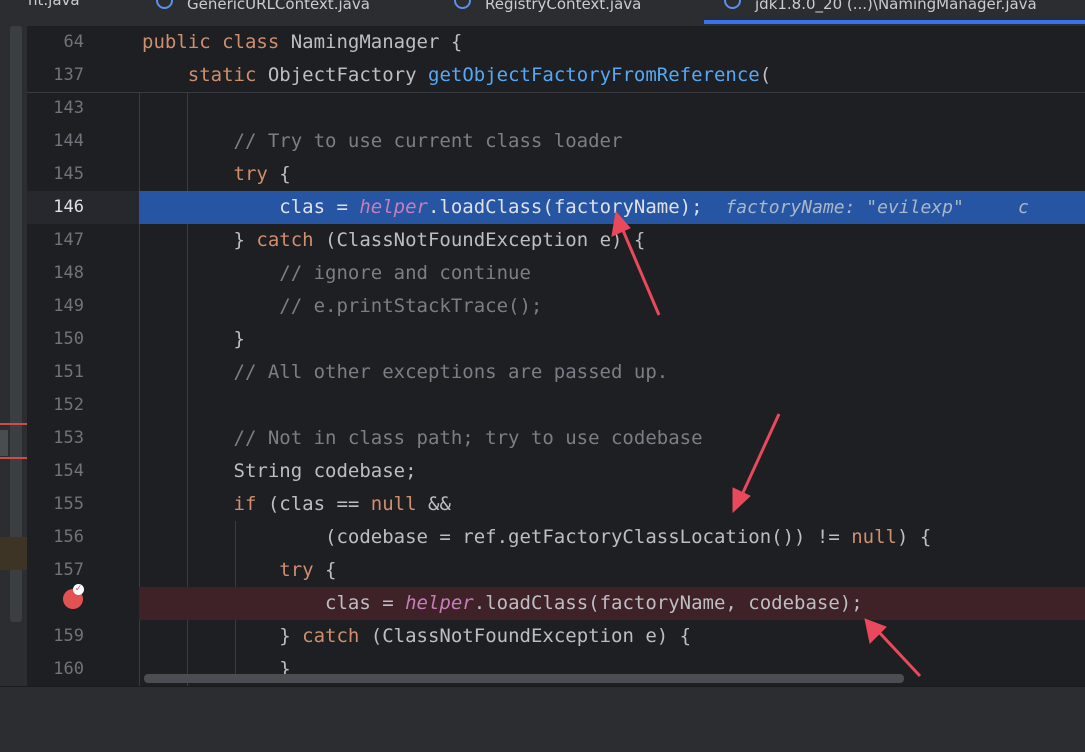 The image size is (1085, 752). Describe the element at coordinates (556, 570) in the screenshot. I see `code-row: 157 try {` at that location.